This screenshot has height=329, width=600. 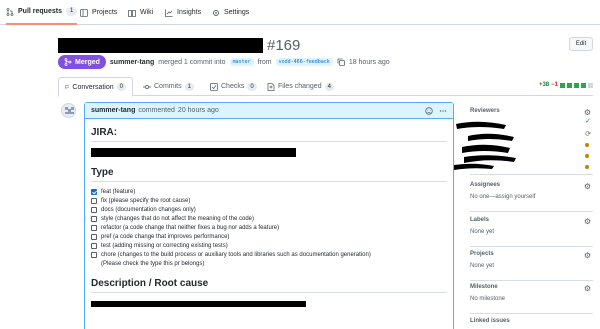 What do you see at coordinates (284, 45) in the screenshot?
I see `pr-number: #169` at bounding box center [284, 45].